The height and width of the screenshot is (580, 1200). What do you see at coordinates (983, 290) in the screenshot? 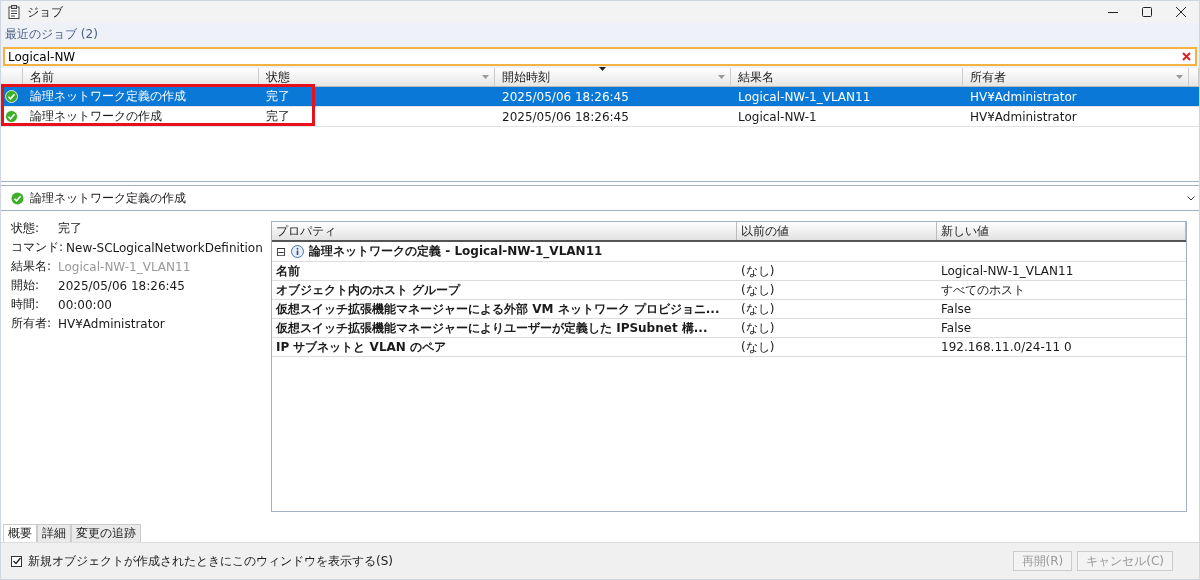
I see `table-cell: すべてのホスト` at bounding box center [983, 290].